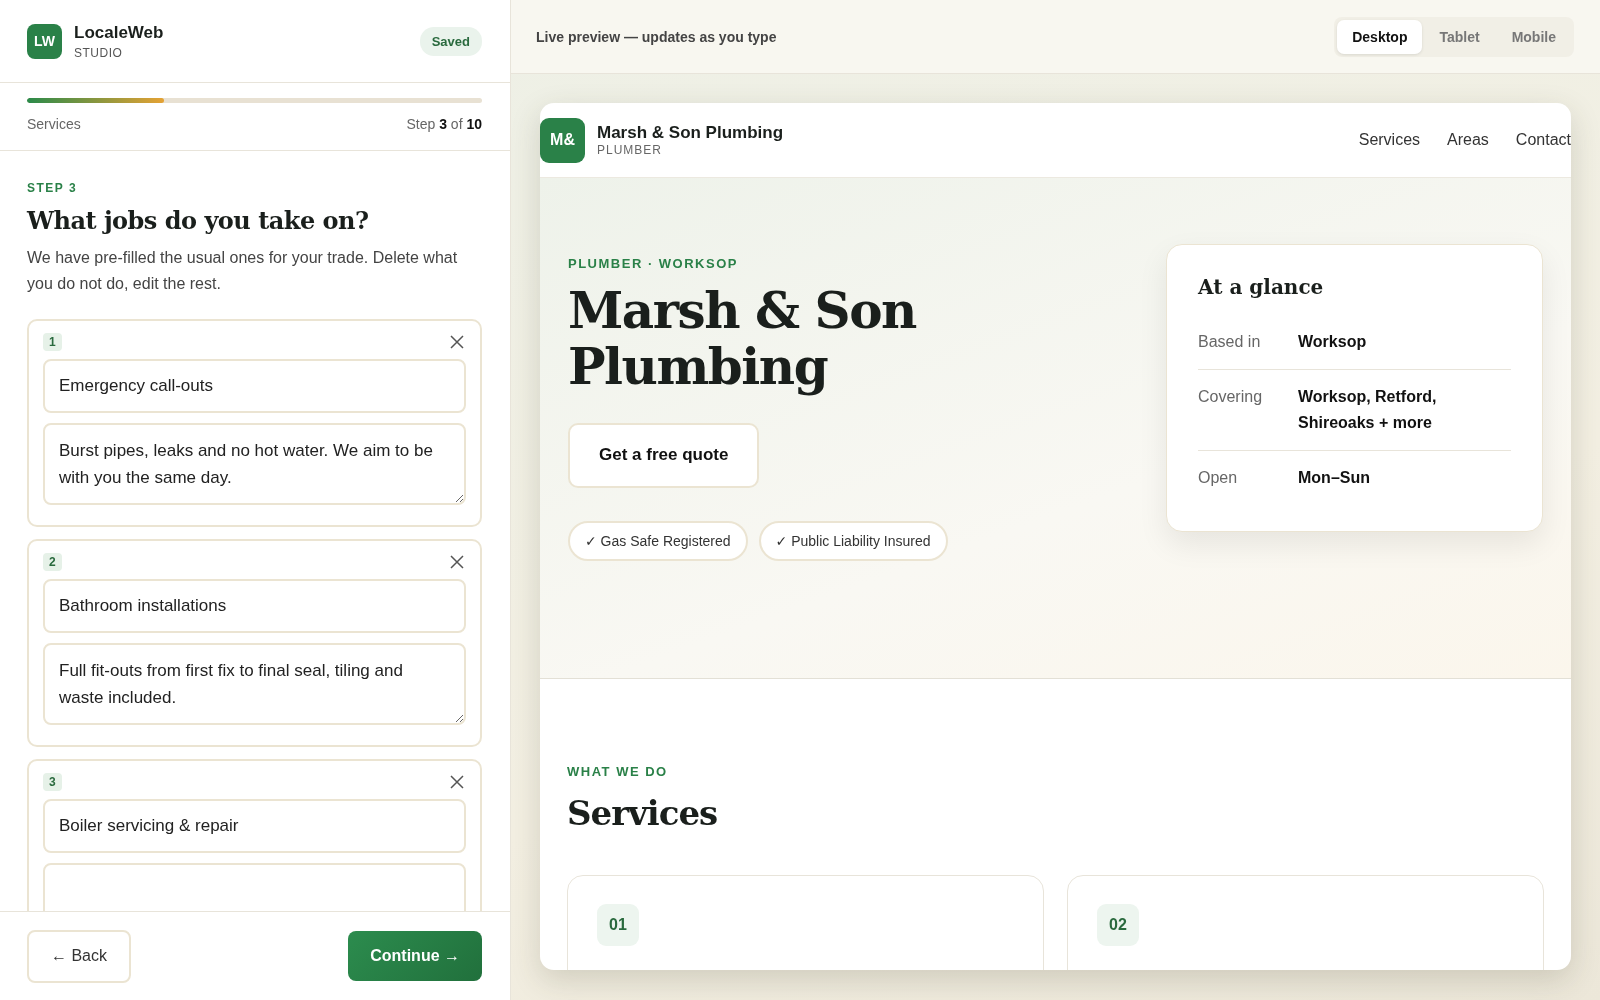  I want to click on device-tab: Mobile, so click(1533, 36).